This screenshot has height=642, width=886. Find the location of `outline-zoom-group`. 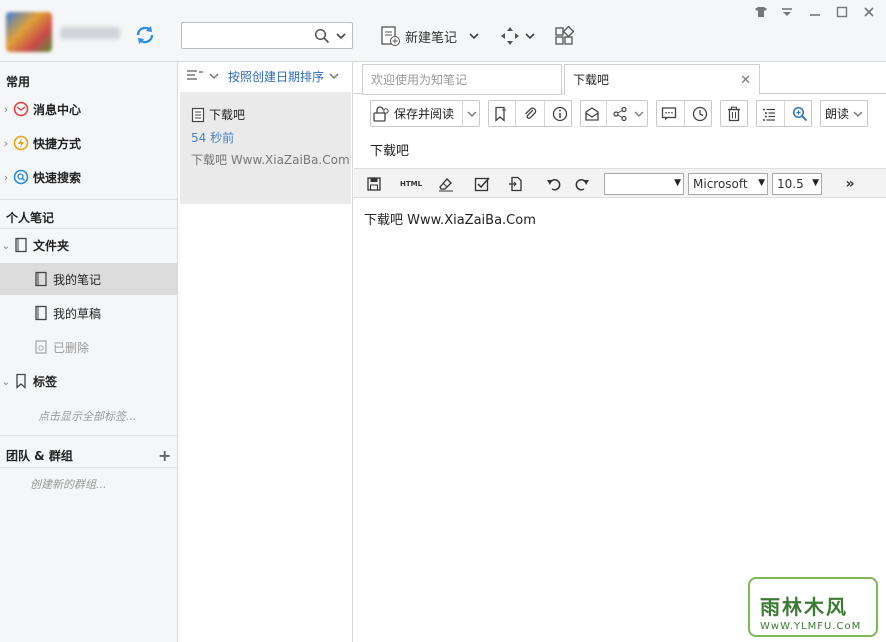

outline-zoom-group is located at coordinates (784, 113).